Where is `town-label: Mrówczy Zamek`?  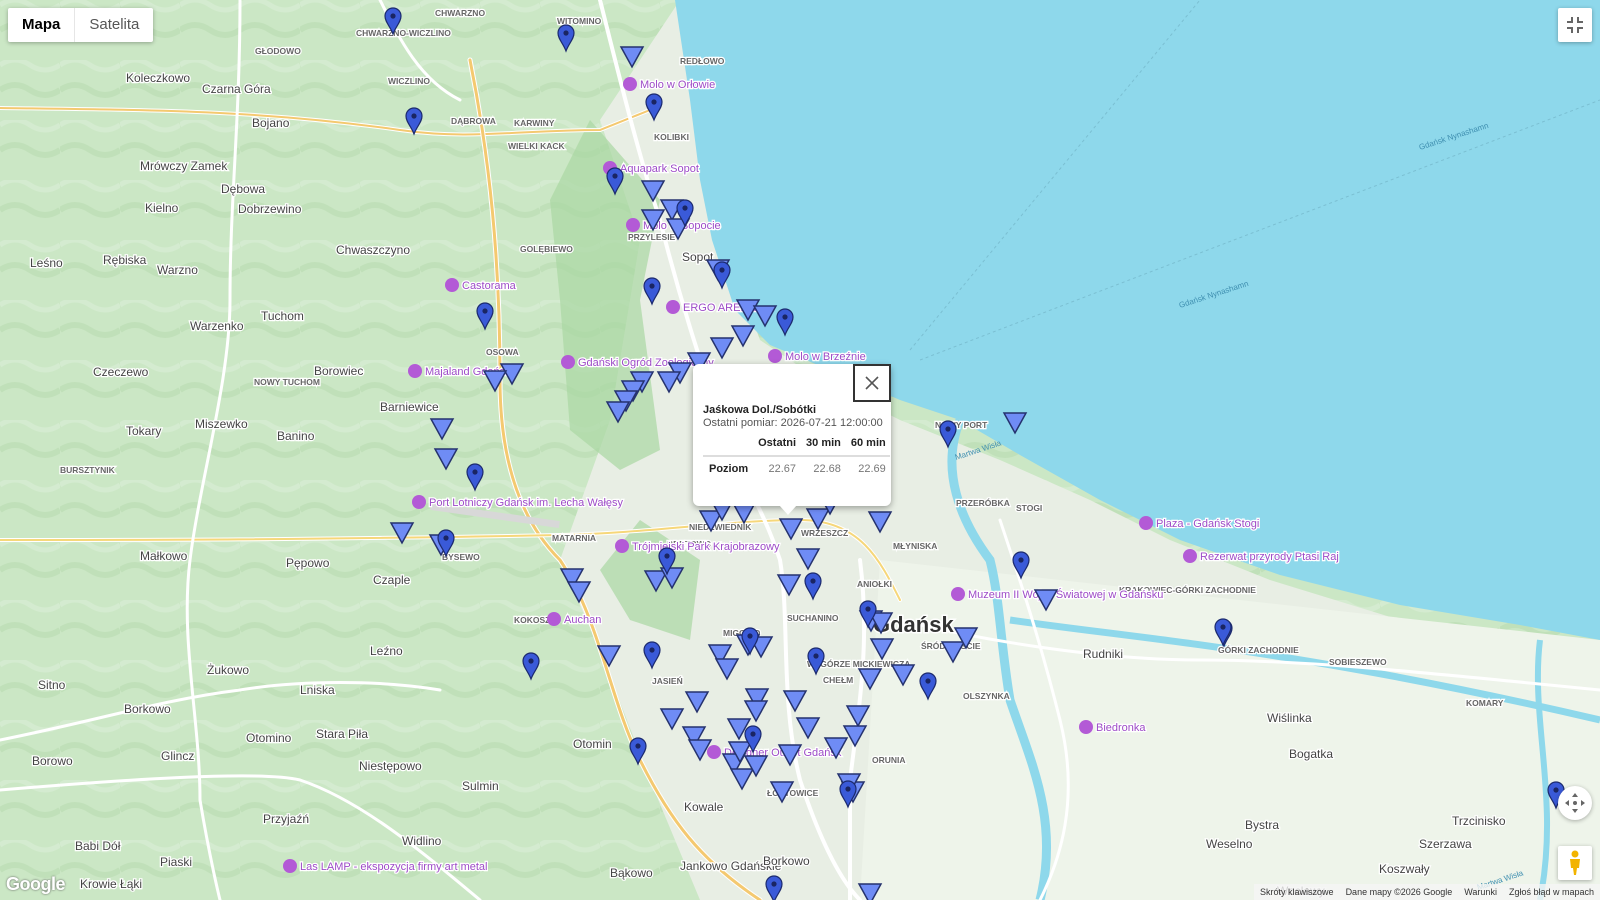
town-label: Mrówczy Zamek is located at coordinates (184, 166).